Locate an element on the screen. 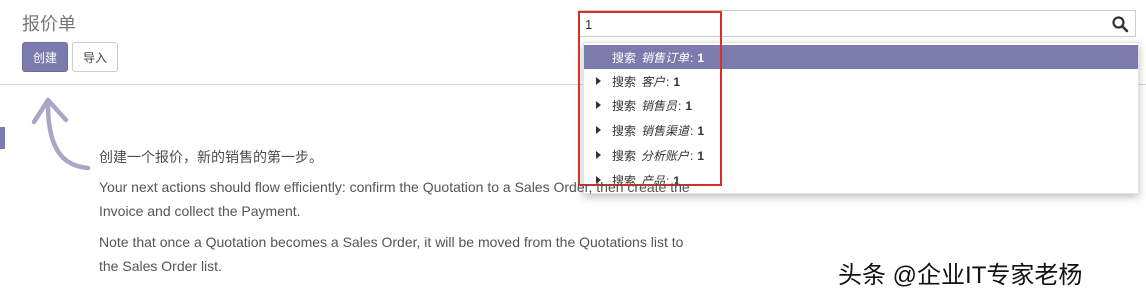 This screenshot has height=296, width=1146. page-title: 报价单 is located at coordinates (49, 24).